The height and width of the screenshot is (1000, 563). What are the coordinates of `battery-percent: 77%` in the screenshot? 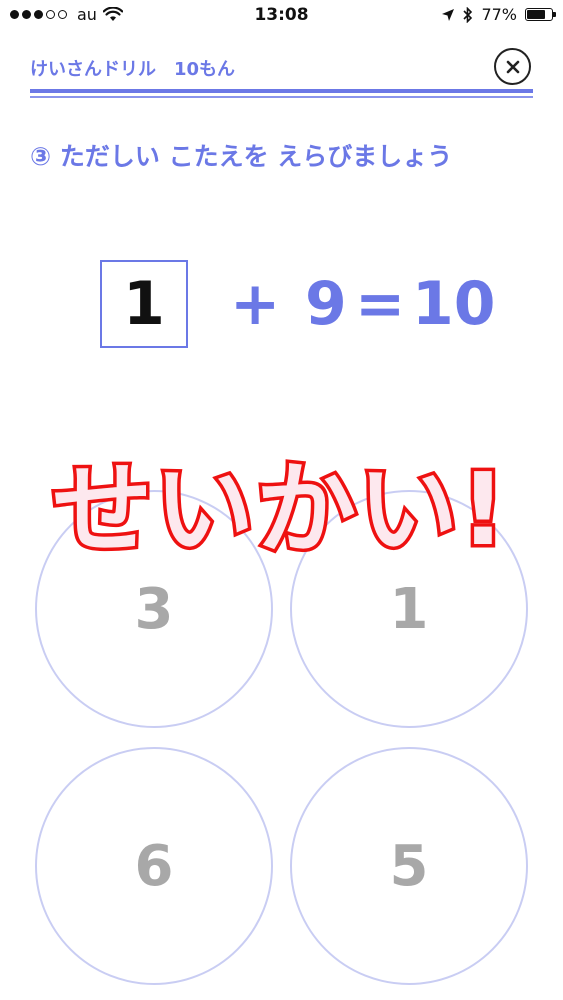 It's located at (499, 14).